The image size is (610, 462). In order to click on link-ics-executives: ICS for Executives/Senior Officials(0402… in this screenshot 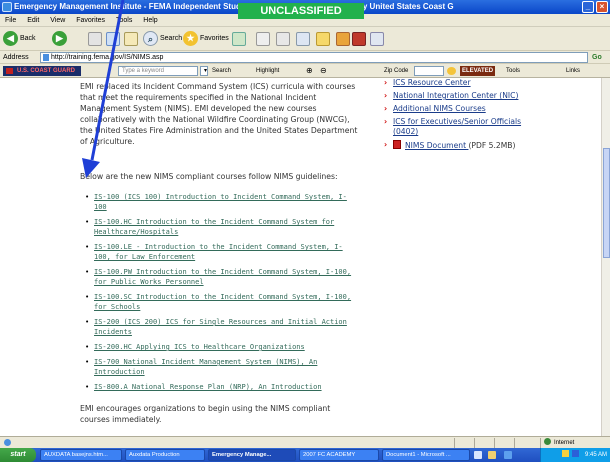, I will do `click(479, 127)`.